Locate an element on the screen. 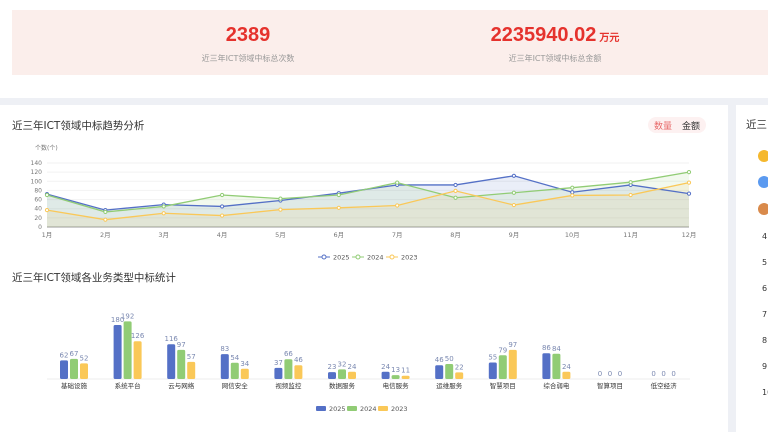  bar-value-label: 23 is located at coordinates (332, 367).